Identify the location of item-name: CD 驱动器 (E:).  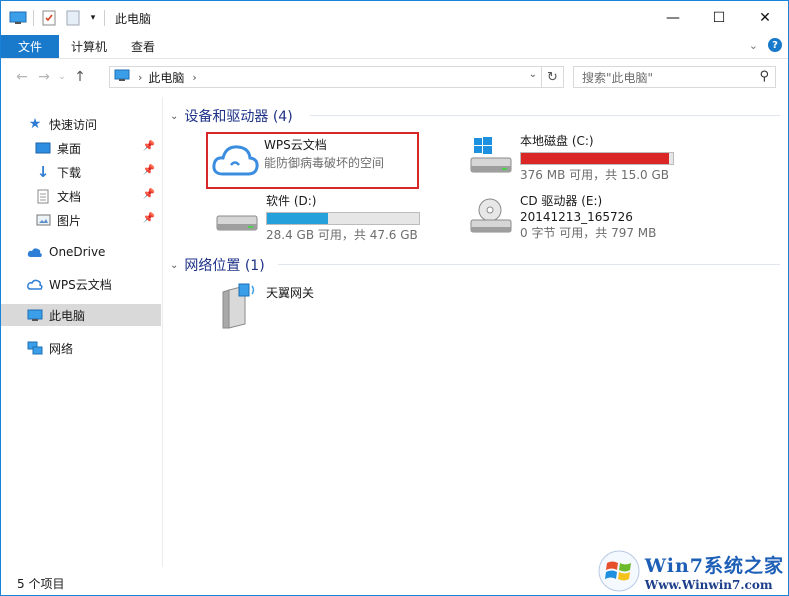
(561, 201).